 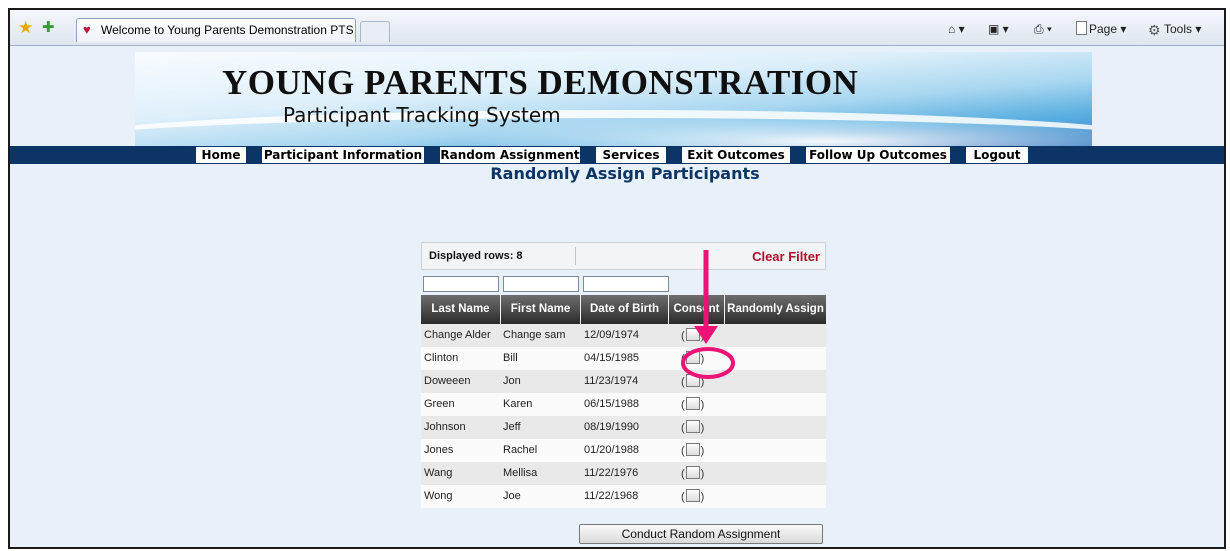 I want to click on home-icon: ⌂ ▾, so click(x=956, y=29).